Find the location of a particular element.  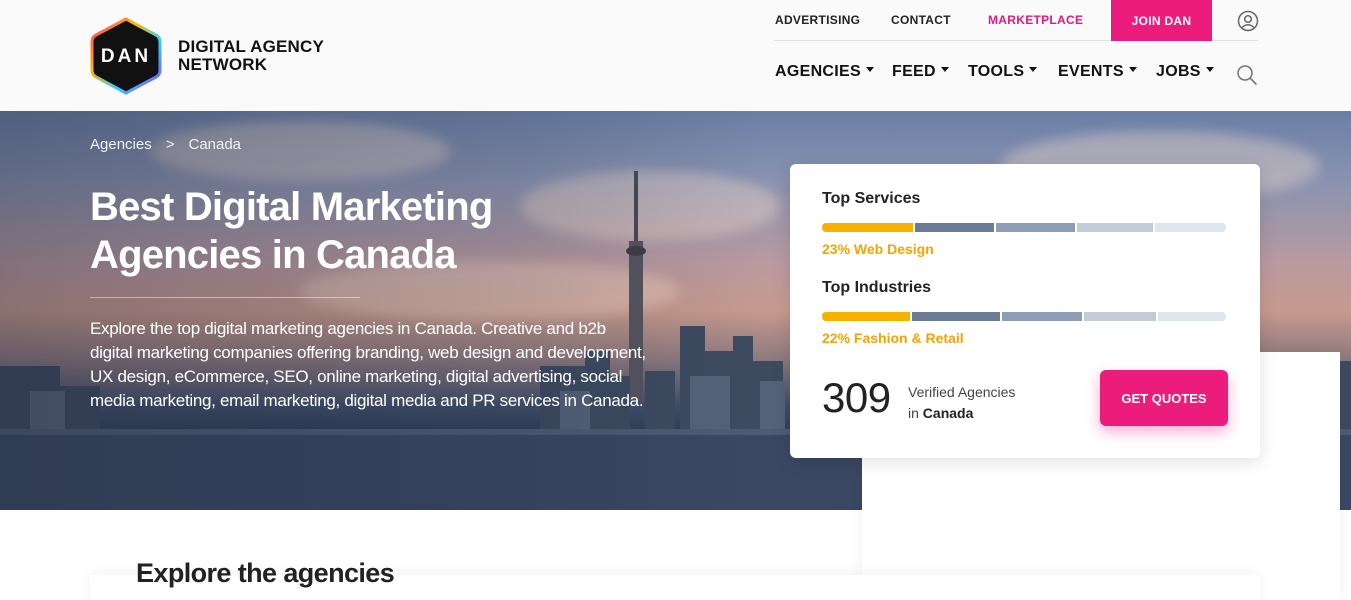

services-bar is located at coordinates (1024, 227).